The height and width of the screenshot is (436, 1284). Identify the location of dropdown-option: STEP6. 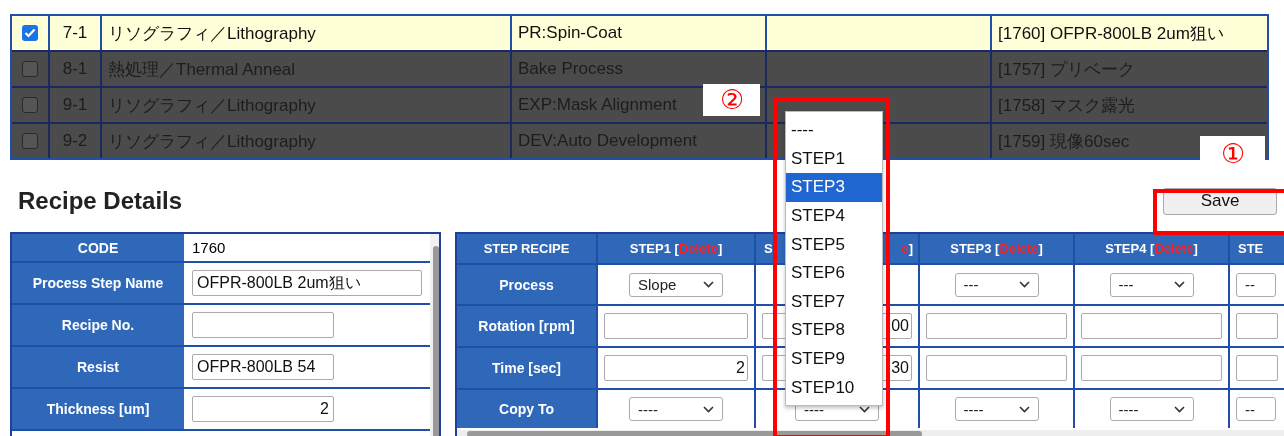
(834, 273).